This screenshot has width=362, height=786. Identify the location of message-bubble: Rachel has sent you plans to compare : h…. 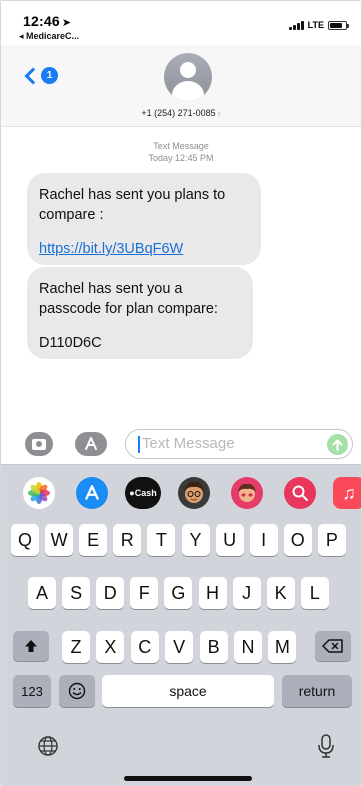
(144, 219).